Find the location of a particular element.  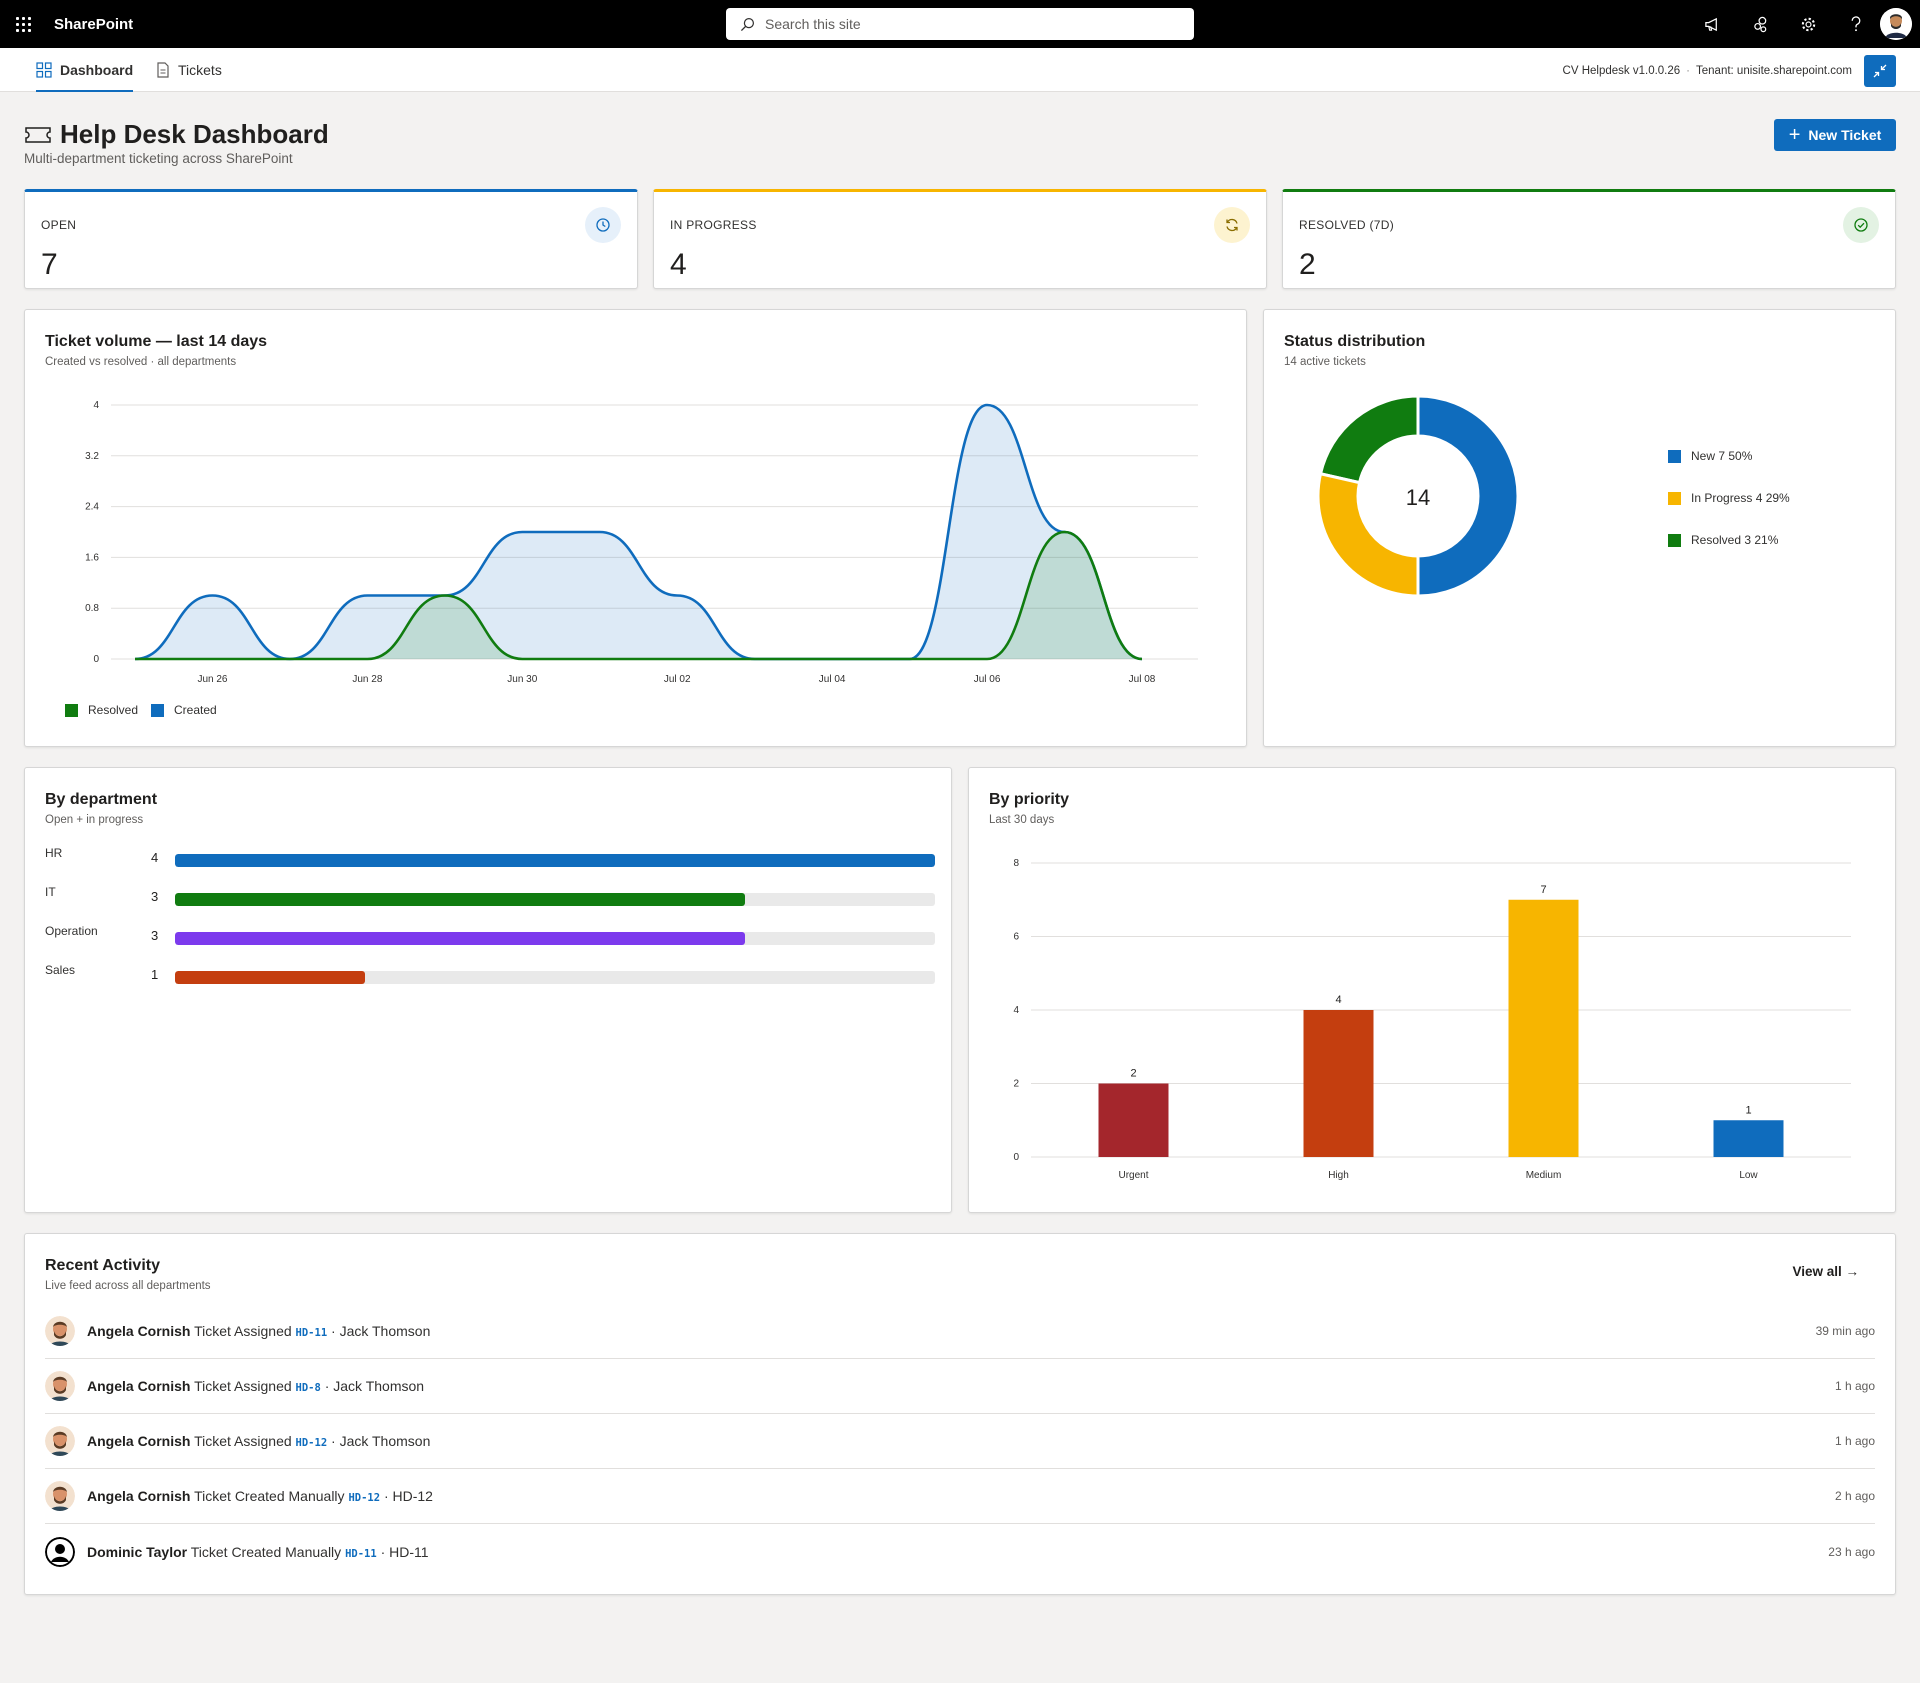

y-tick-label: 6 is located at coordinates (1016, 937).